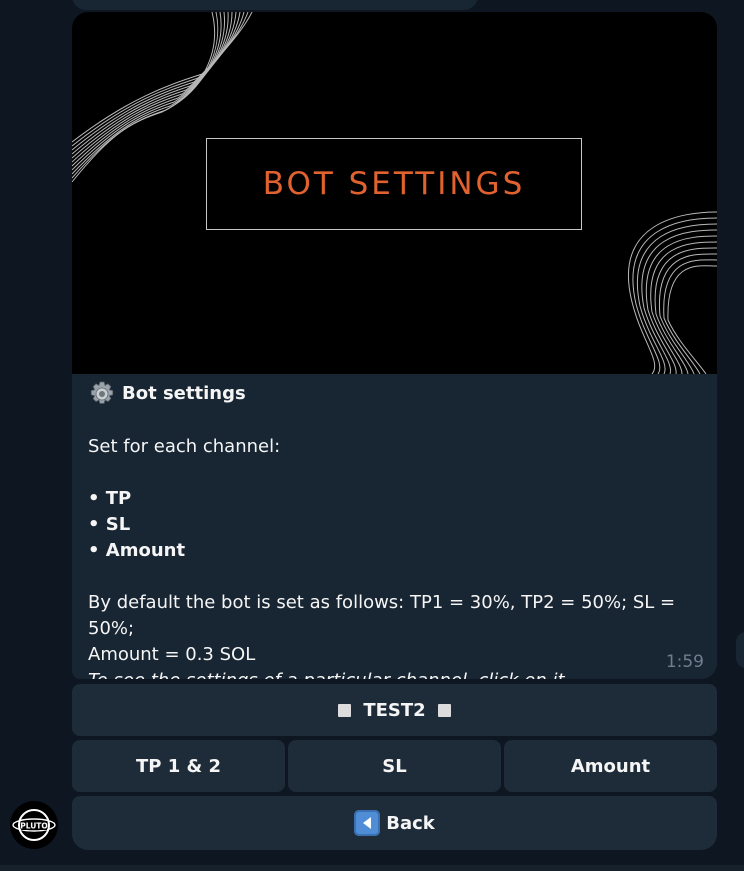 The width and height of the screenshot is (744, 871). I want to click on back-button: Back, so click(394, 823).